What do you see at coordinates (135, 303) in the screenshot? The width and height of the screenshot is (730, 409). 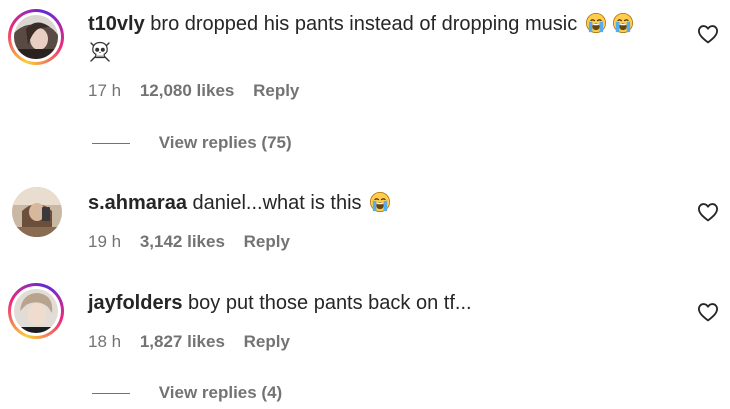 I see `comment-username: jayfolders` at bounding box center [135, 303].